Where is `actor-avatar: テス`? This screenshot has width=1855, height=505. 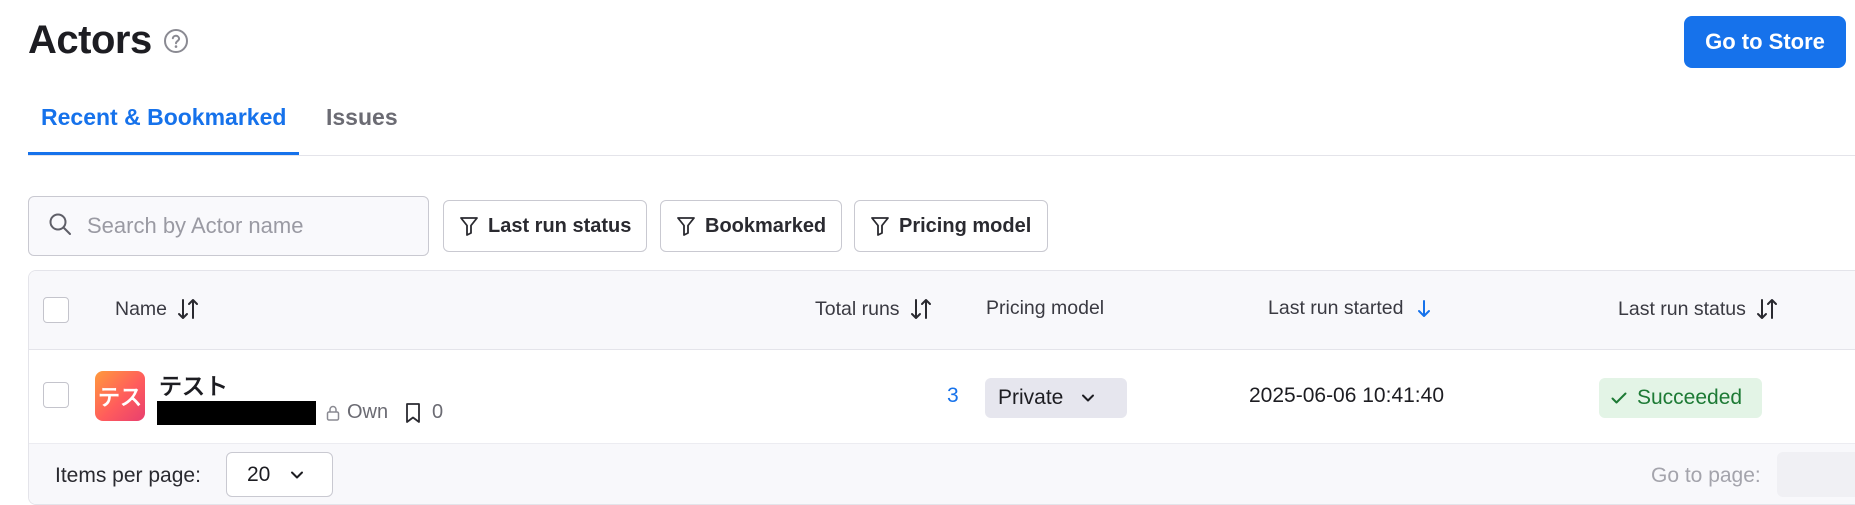
actor-avatar: テス is located at coordinates (120, 396).